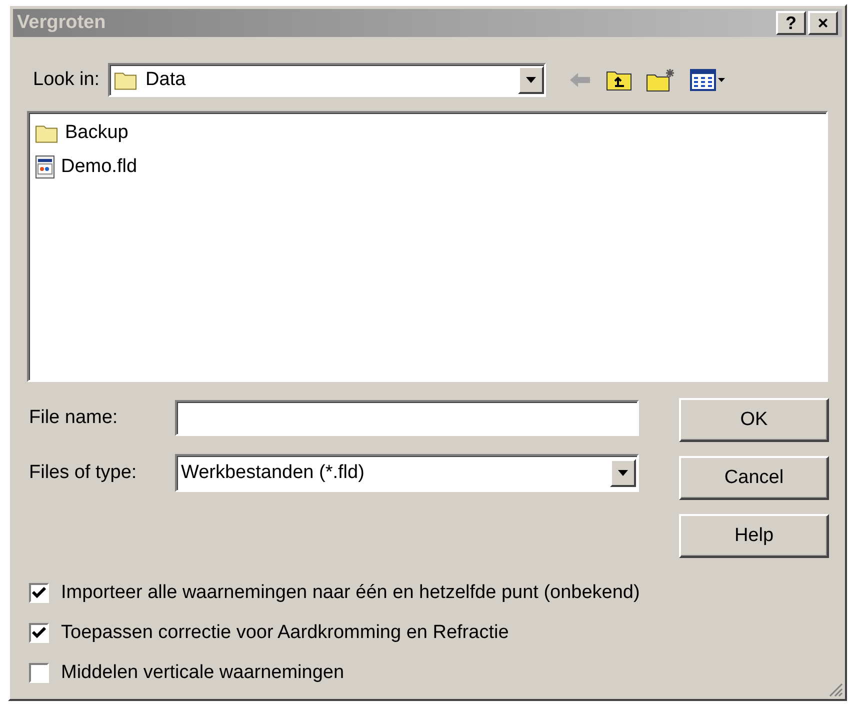  What do you see at coordinates (285, 633) in the screenshot?
I see `option-label: Toepassen correctie voor Aardkromming en Refractie` at bounding box center [285, 633].